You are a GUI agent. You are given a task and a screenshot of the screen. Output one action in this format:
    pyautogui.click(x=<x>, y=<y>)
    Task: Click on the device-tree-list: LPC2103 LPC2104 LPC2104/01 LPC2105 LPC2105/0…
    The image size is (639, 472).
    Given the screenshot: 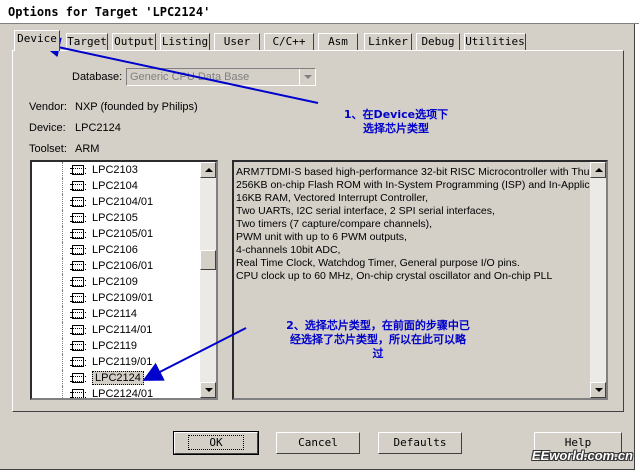 What is the action you would take?
    pyautogui.click(x=124, y=280)
    